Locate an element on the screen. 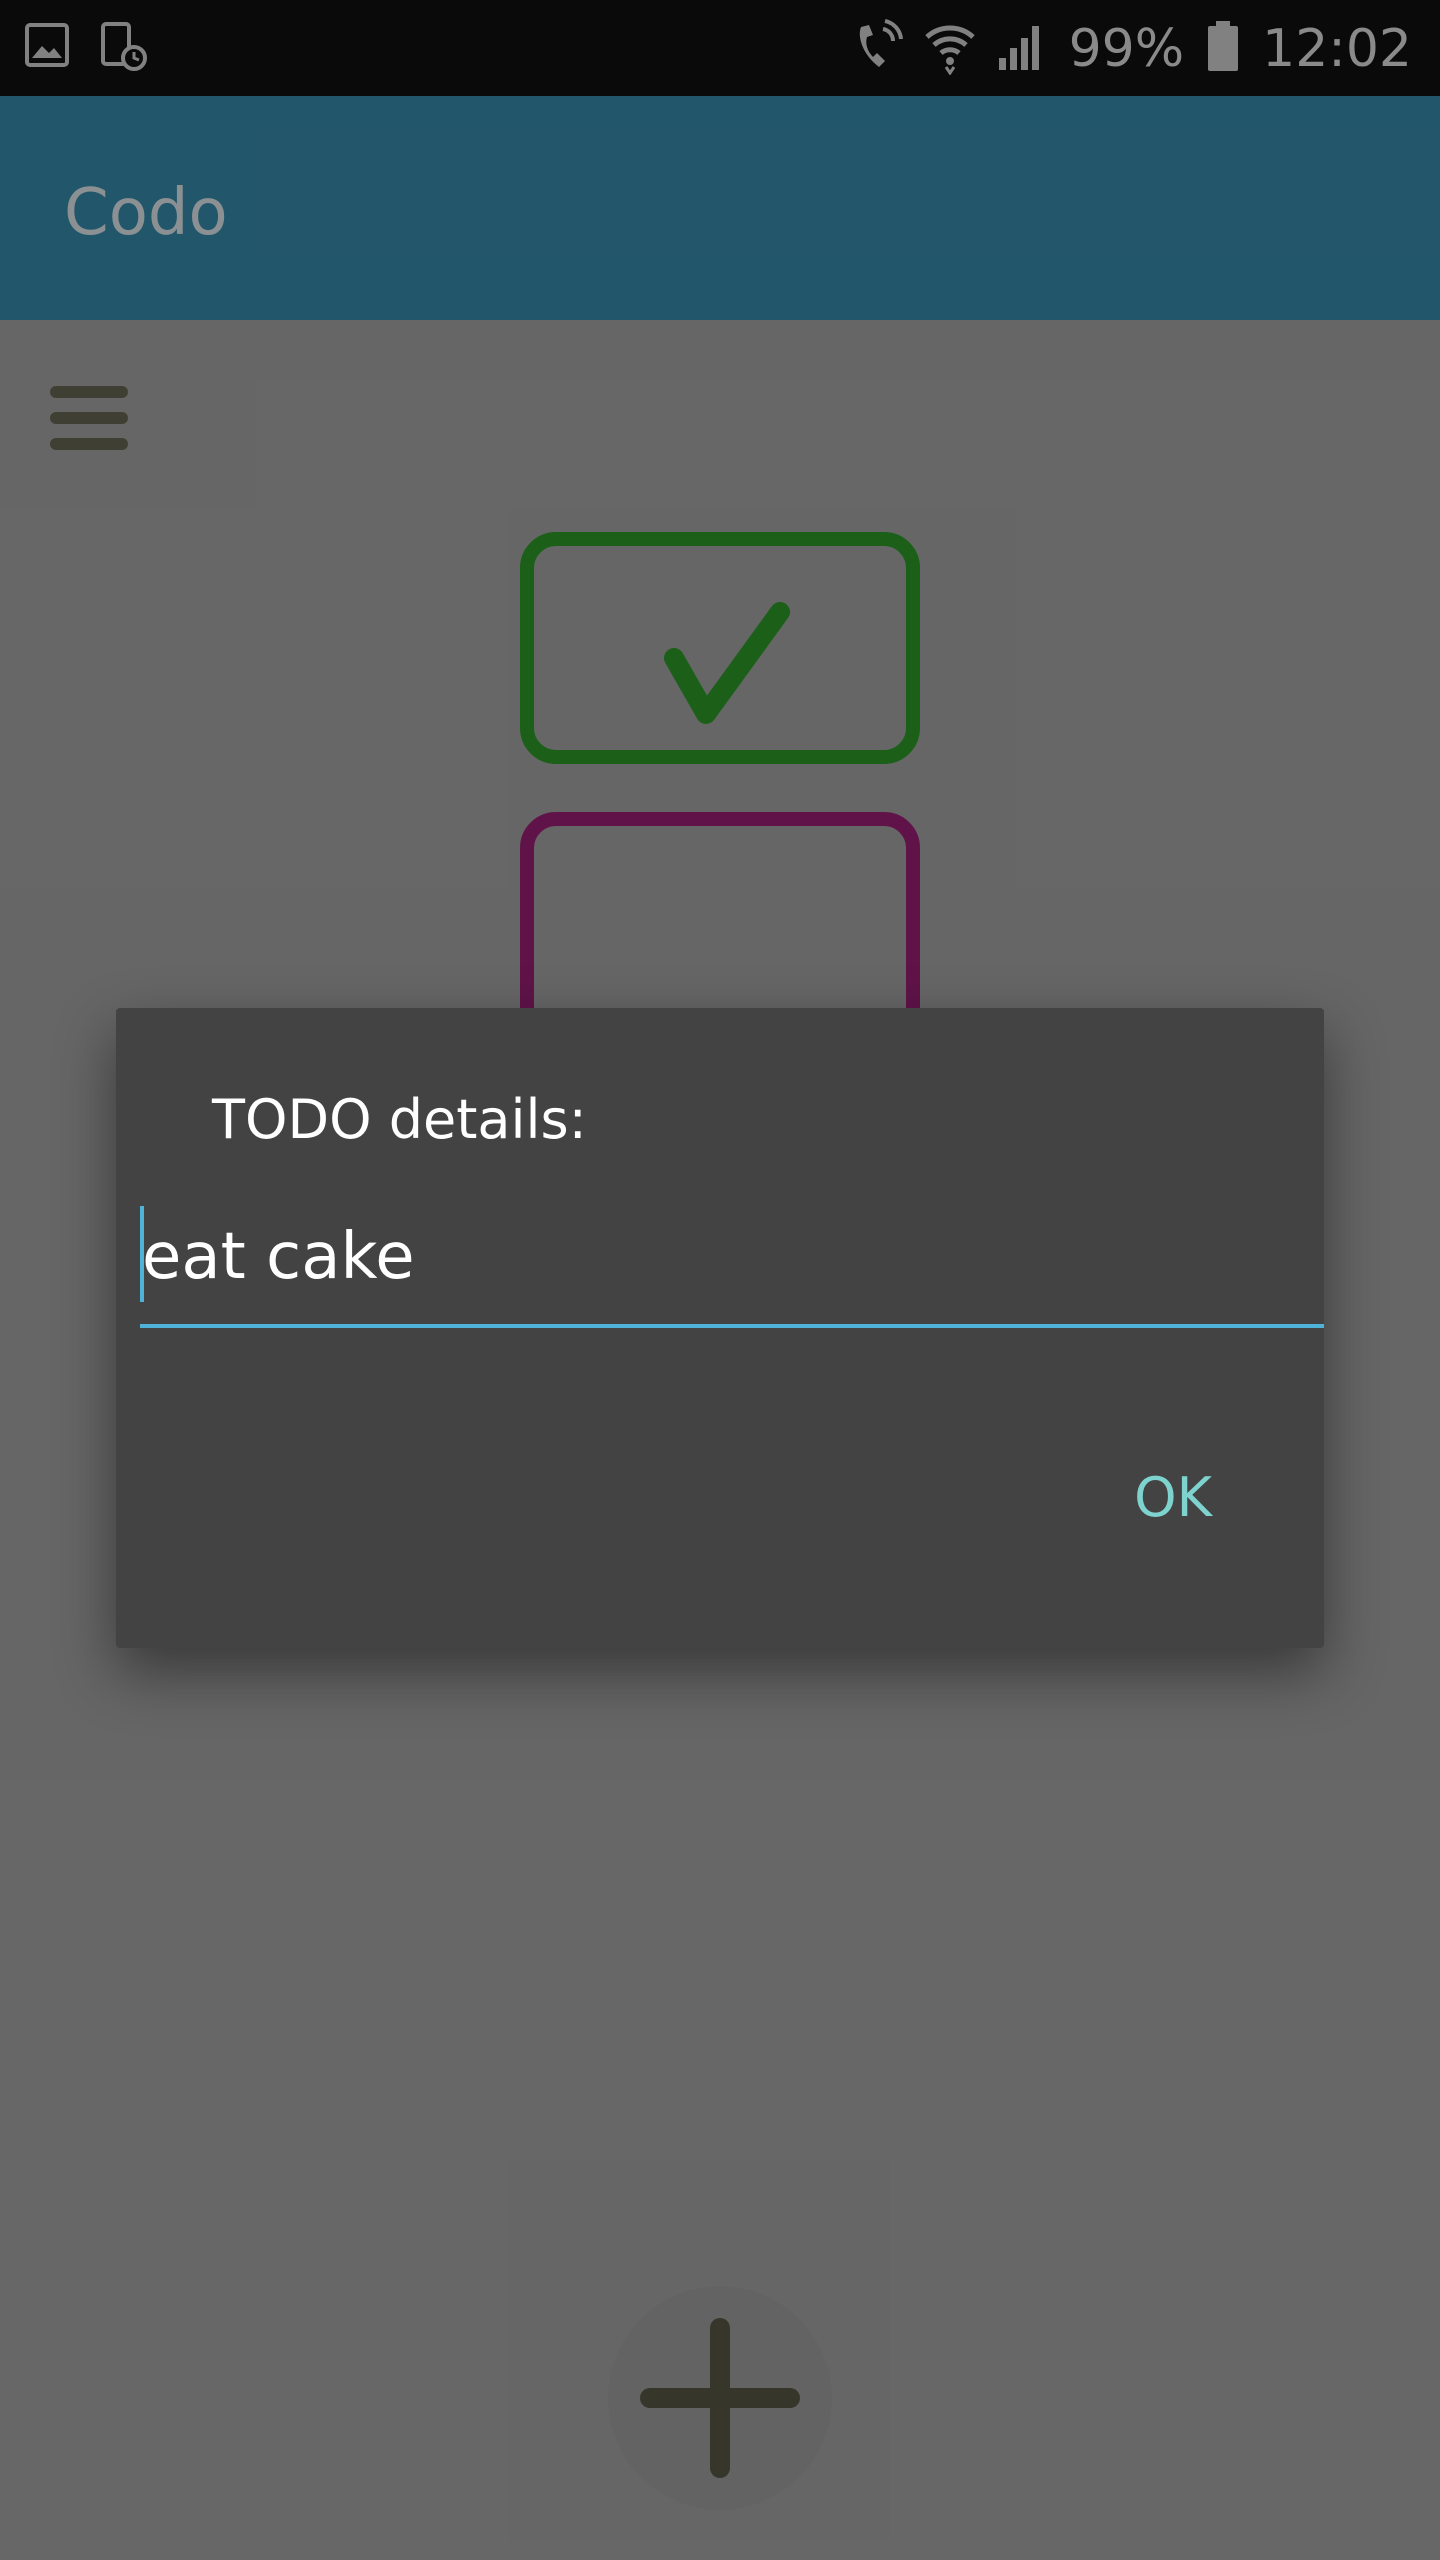 This screenshot has width=1440, height=2560. ok-button: OK is located at coordinates (1173, 1497).